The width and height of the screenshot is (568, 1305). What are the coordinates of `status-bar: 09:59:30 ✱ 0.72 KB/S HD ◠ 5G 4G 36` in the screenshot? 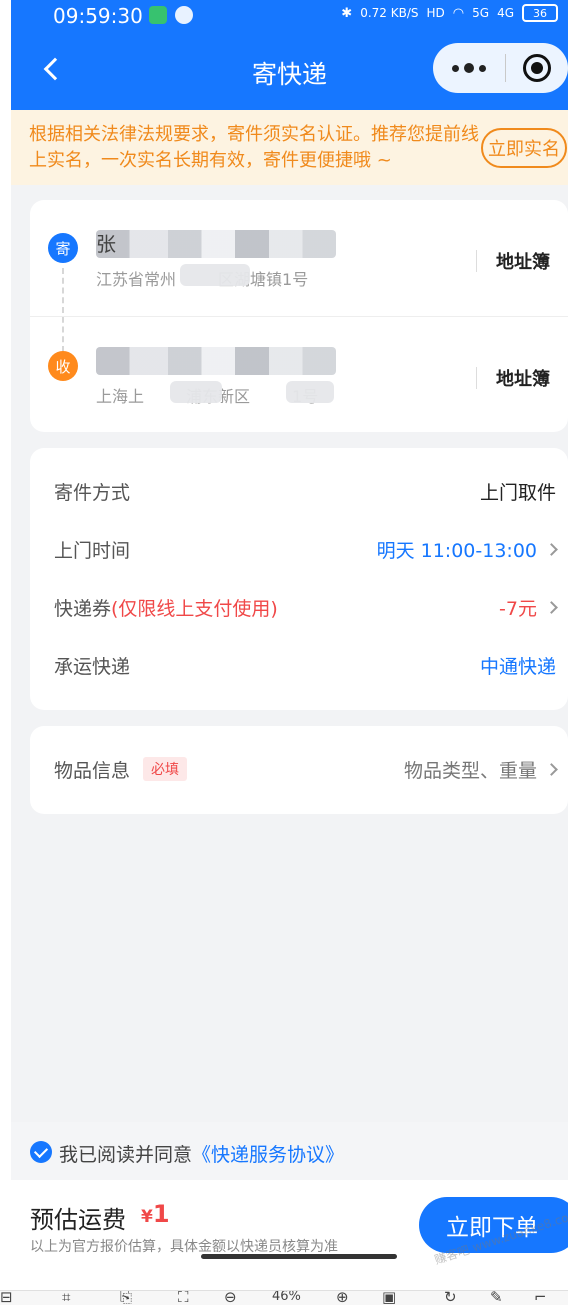 It's located at (289, 16).